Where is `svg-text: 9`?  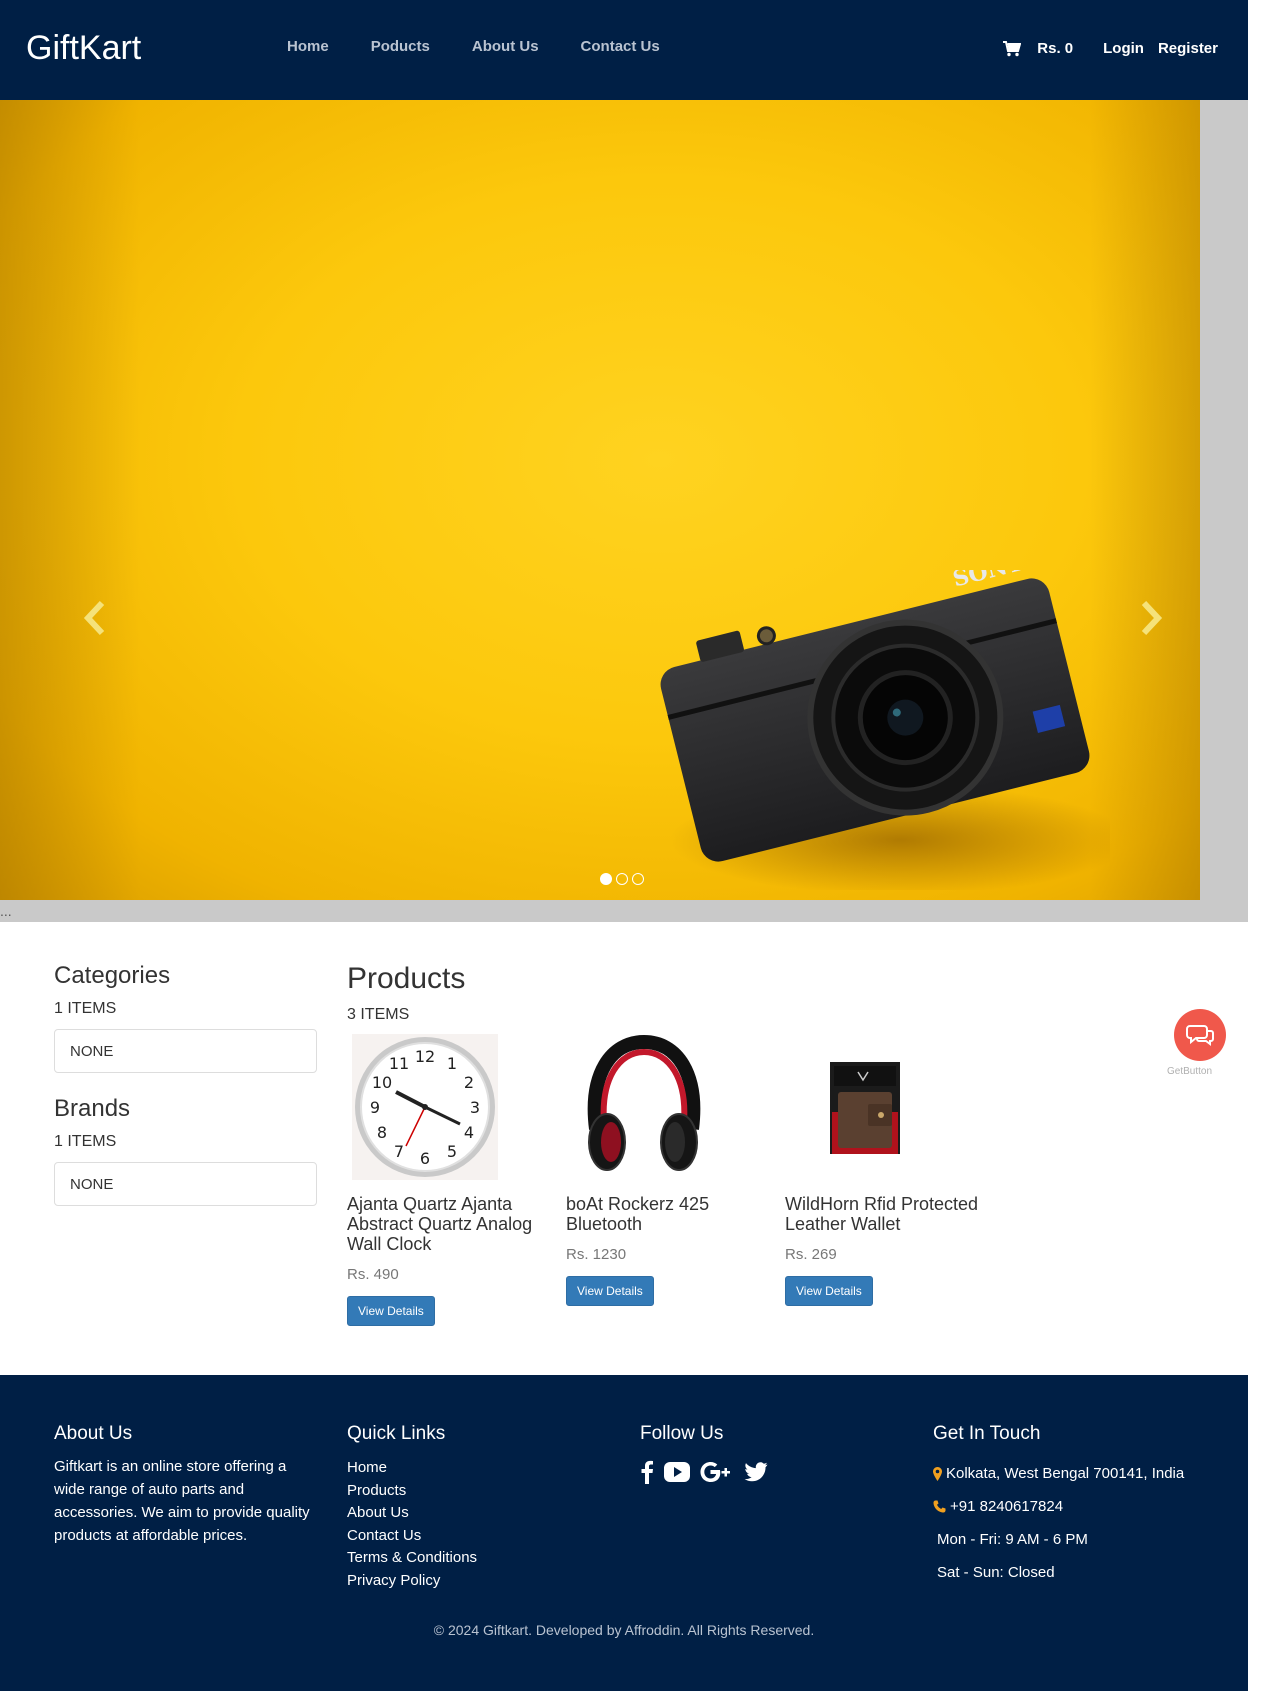
svg-text: 9 is located at coordinates (375, 1107).